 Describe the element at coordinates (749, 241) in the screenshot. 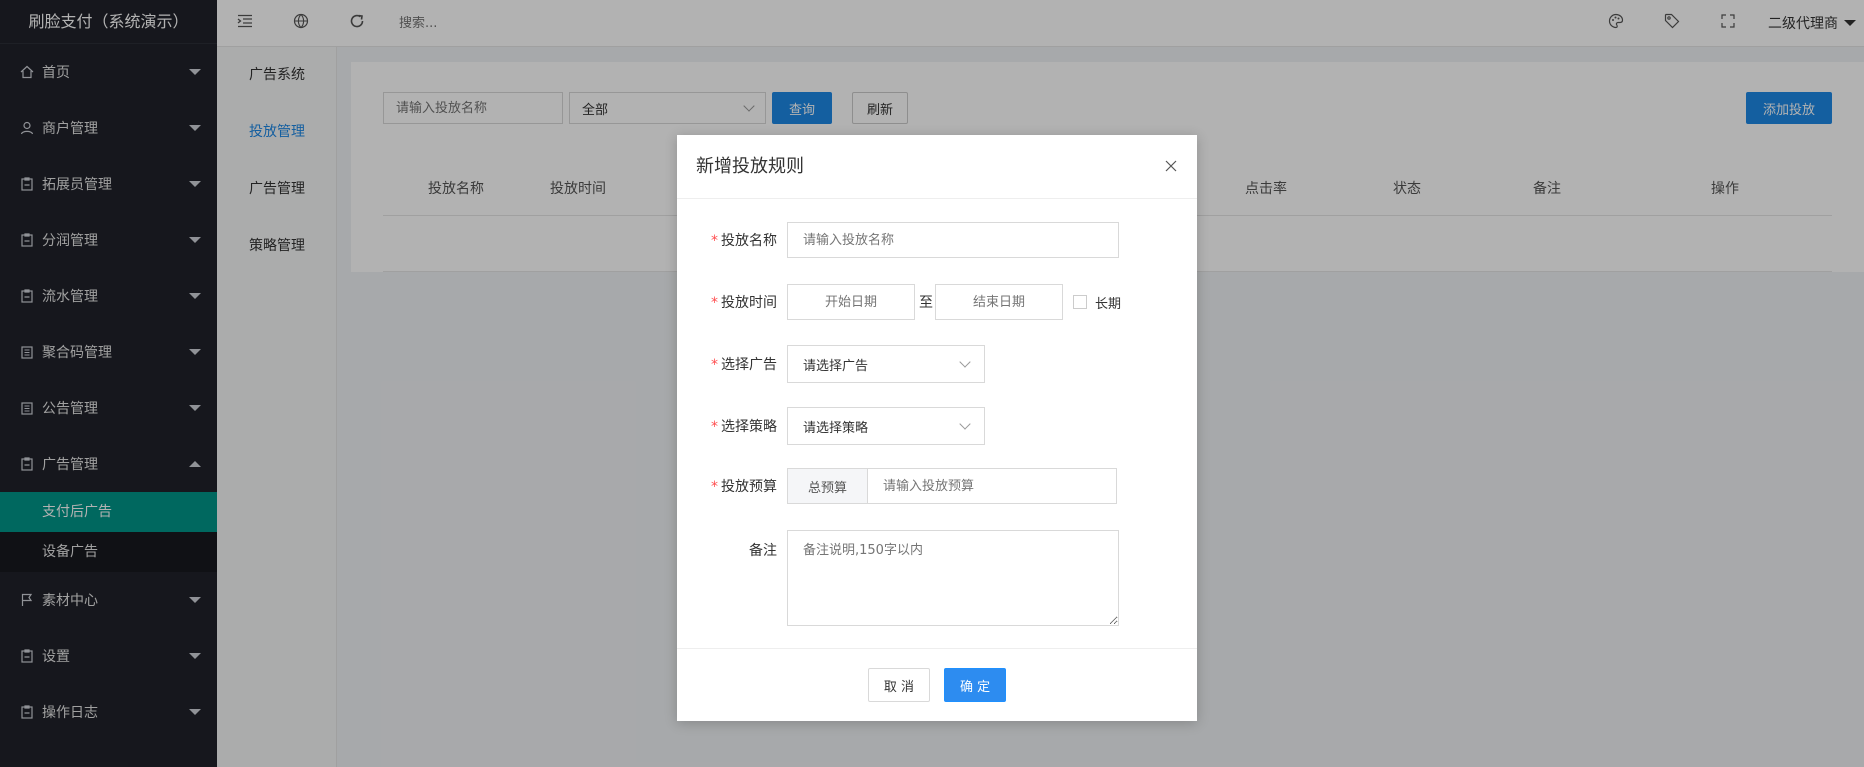

I see `name-label-text: 投放名称` at that location.